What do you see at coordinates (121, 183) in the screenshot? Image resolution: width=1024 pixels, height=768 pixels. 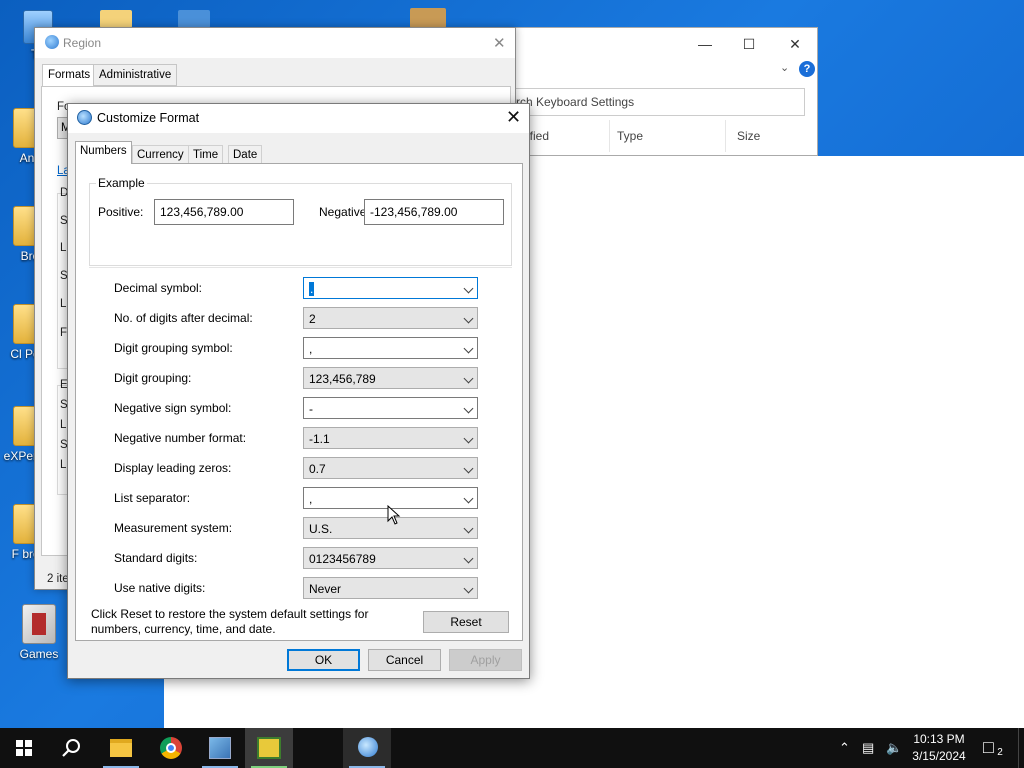 I see `example-legend: Example` at bounding box center [121, 183].